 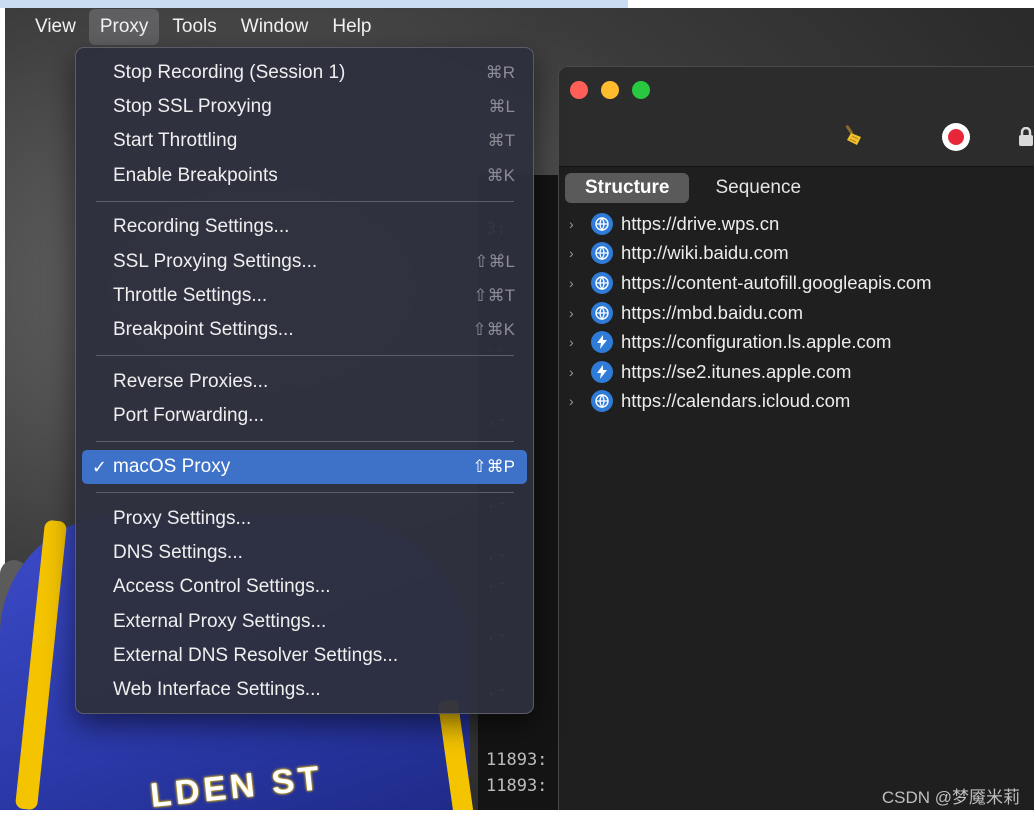 I want to click on host-row: › https://calendars.icloud.com, so click(x=796, y=402).